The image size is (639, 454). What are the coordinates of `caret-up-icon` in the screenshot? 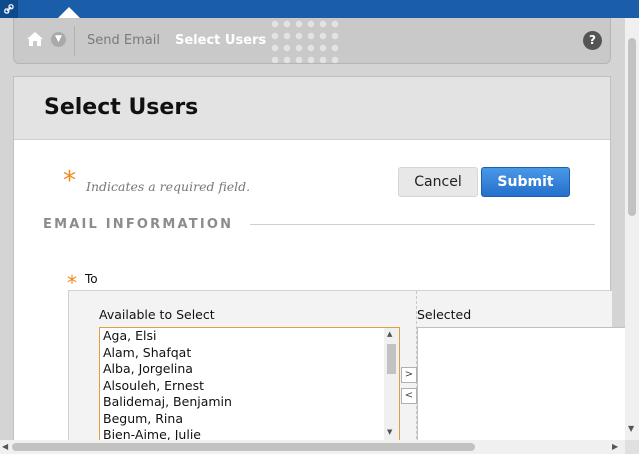 It's located at (69, 12).